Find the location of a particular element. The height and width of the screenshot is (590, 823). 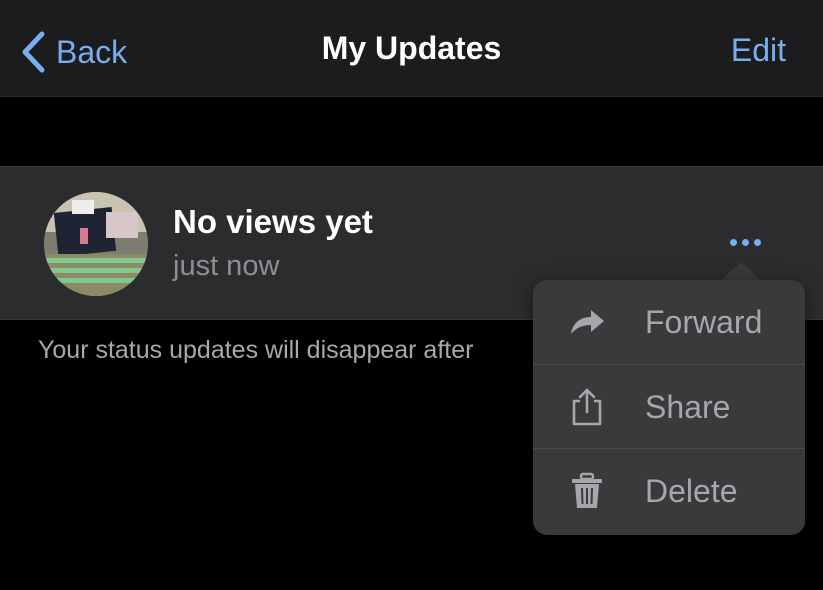

status-timestamp: just now is located at coordinates (226, 266).